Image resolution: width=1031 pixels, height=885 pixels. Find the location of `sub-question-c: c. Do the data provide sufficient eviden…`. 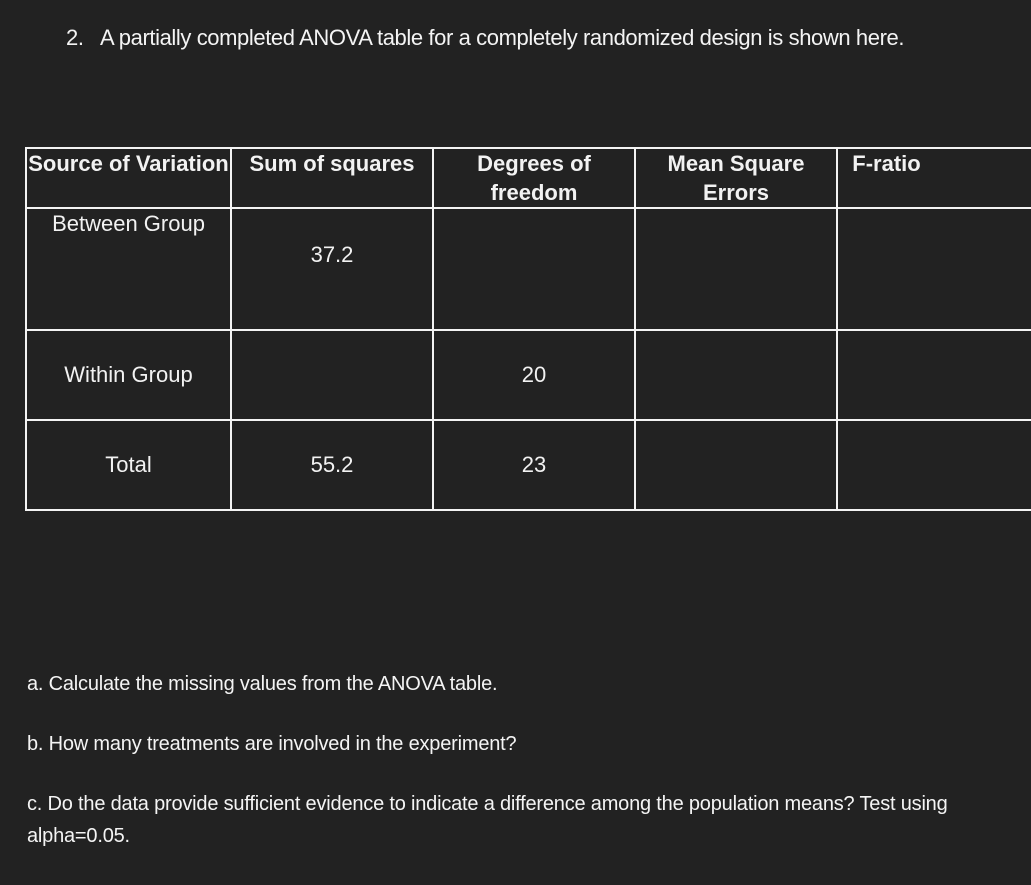

sub-question-c: c. Do the data provide sufficient eviden… is located at coordinates (487, 820).